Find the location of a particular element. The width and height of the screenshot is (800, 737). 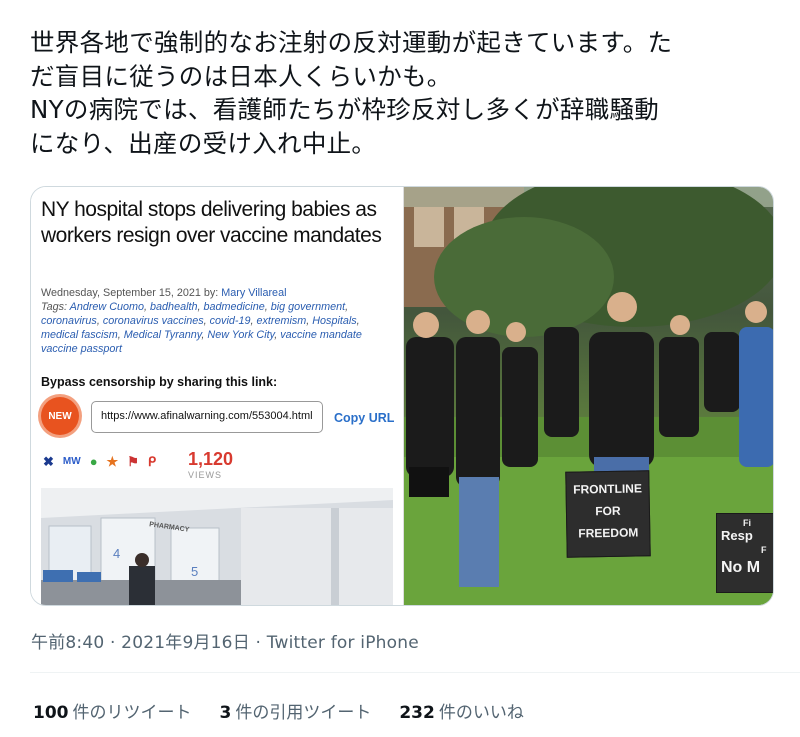

likes-stat: 232 件のいいね is located at coordinates (461, 710).